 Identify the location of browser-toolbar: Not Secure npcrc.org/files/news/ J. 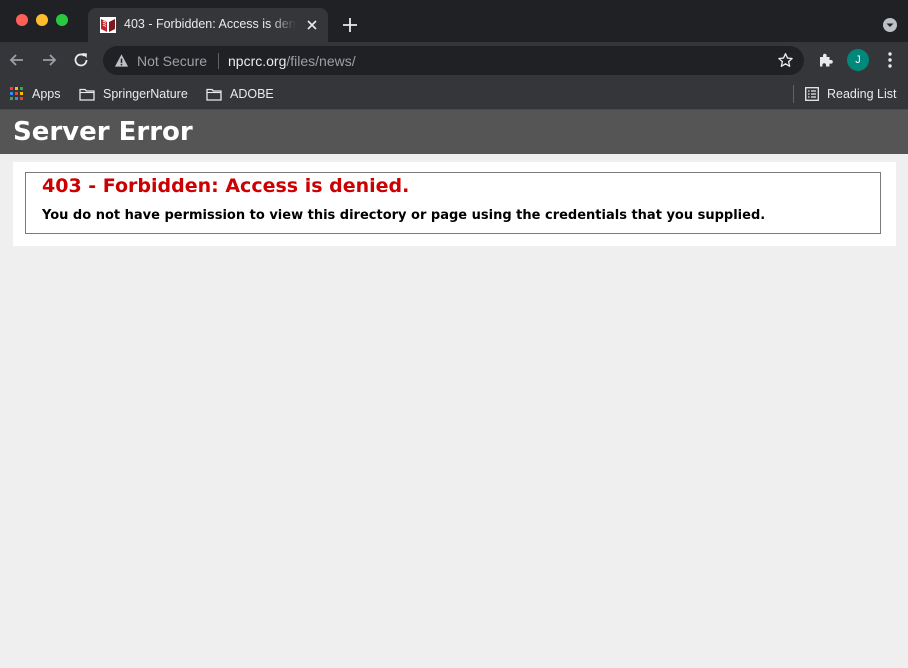
(454, 60).